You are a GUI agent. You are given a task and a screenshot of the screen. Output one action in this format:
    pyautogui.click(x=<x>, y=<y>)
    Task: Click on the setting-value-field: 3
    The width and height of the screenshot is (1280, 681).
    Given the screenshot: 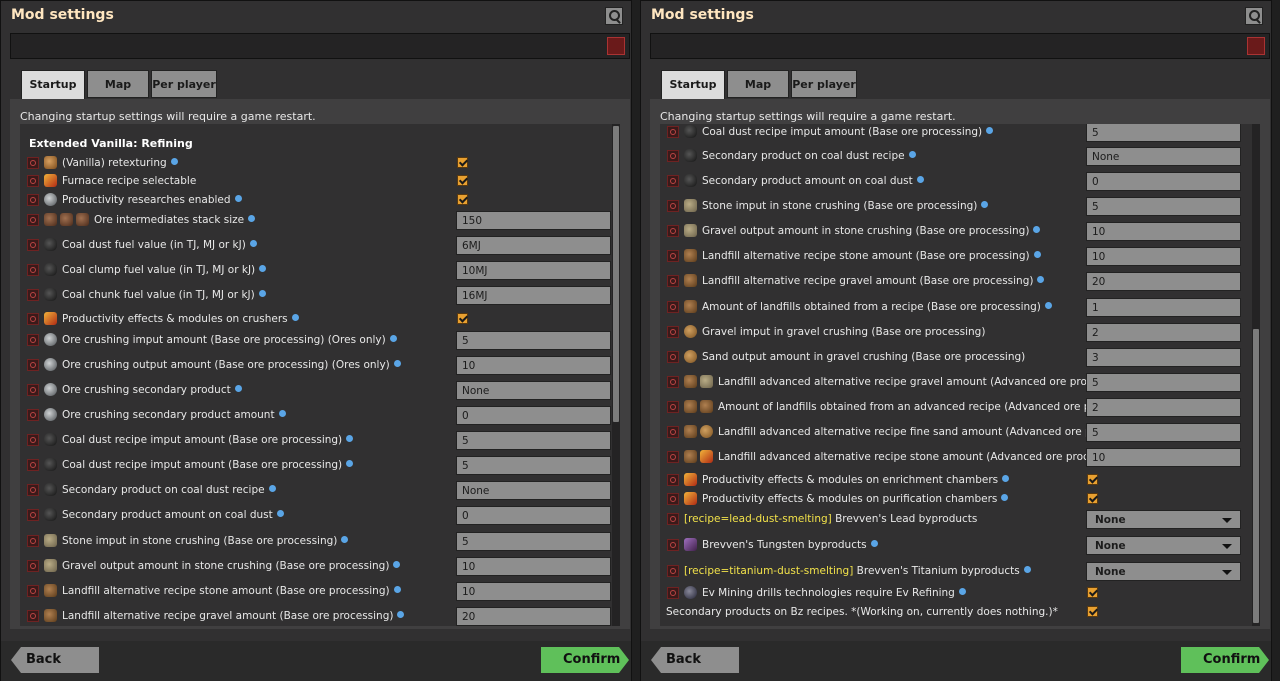 What is the action you would take?
    pyautogui.click(x=1163, y=357)
    